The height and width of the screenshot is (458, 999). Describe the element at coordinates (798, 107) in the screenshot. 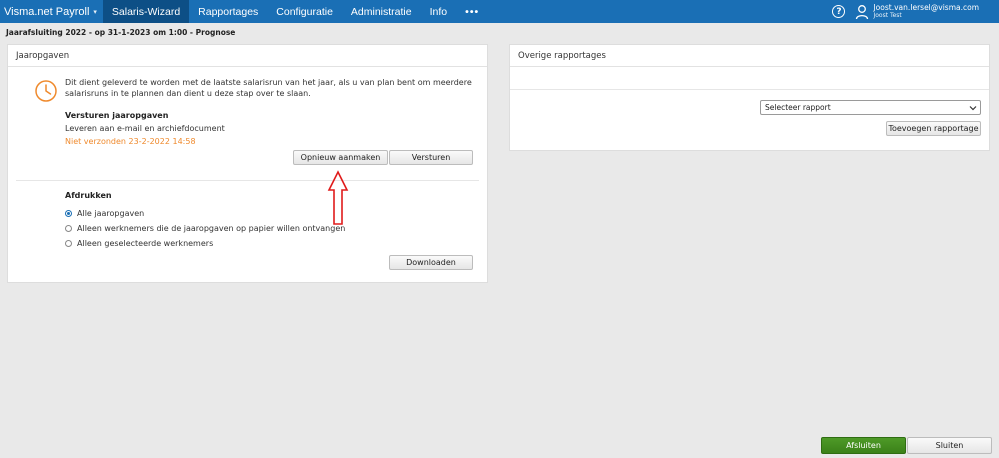

I see `select-value: Selecteer rapport` at that location.